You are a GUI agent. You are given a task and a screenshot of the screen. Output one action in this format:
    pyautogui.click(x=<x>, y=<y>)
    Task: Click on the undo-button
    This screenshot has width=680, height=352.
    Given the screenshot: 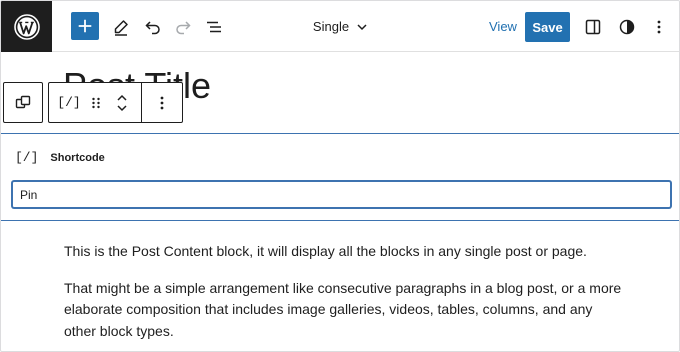 What is the action you would take?
    pyautogui.click(x=153, y=27)
    